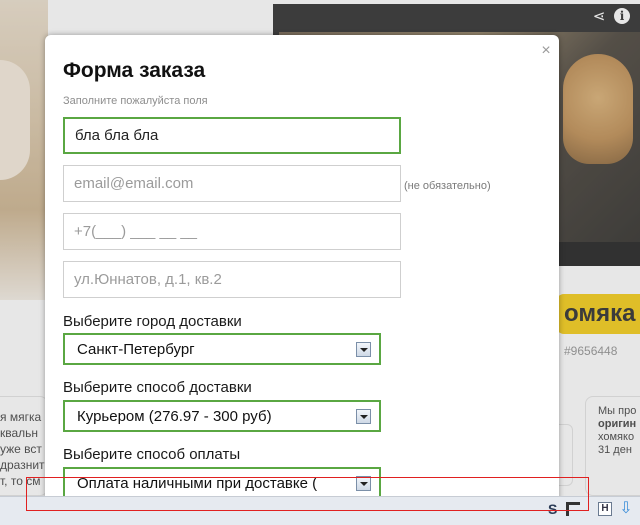 Image resolution: width=640 pixels, height=525 pixels. What do you see at coordinates (152, 321) in the screenshot?
I see `city-label: Выберите город доставки` at bounding box center [152, 321].